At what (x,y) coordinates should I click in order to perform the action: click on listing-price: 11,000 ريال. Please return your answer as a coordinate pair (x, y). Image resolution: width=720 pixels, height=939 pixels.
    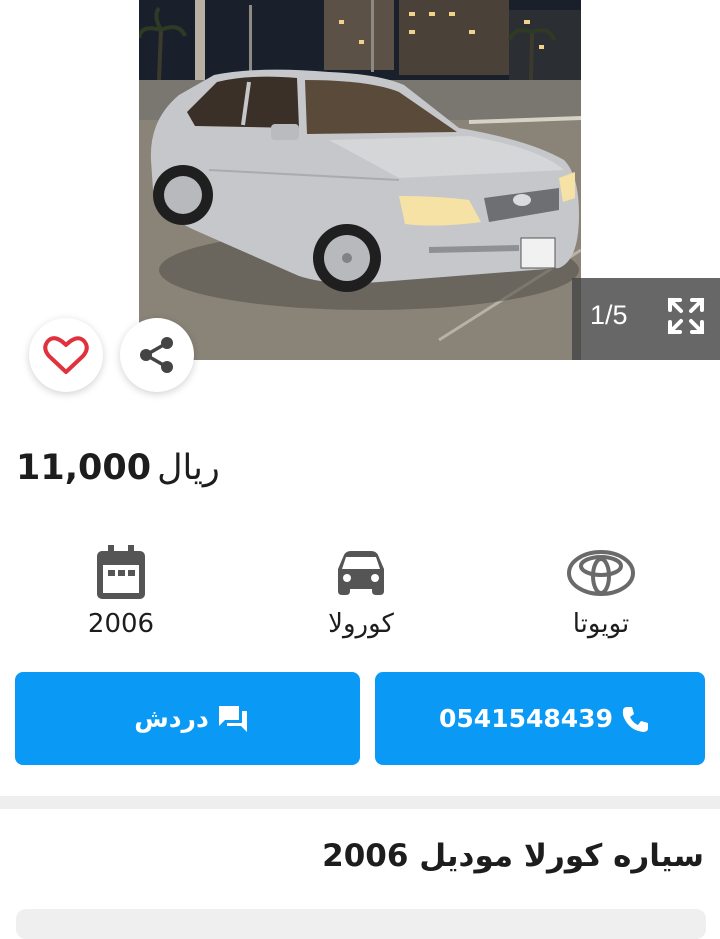
    Looking at the image, I should click on (118, 468).